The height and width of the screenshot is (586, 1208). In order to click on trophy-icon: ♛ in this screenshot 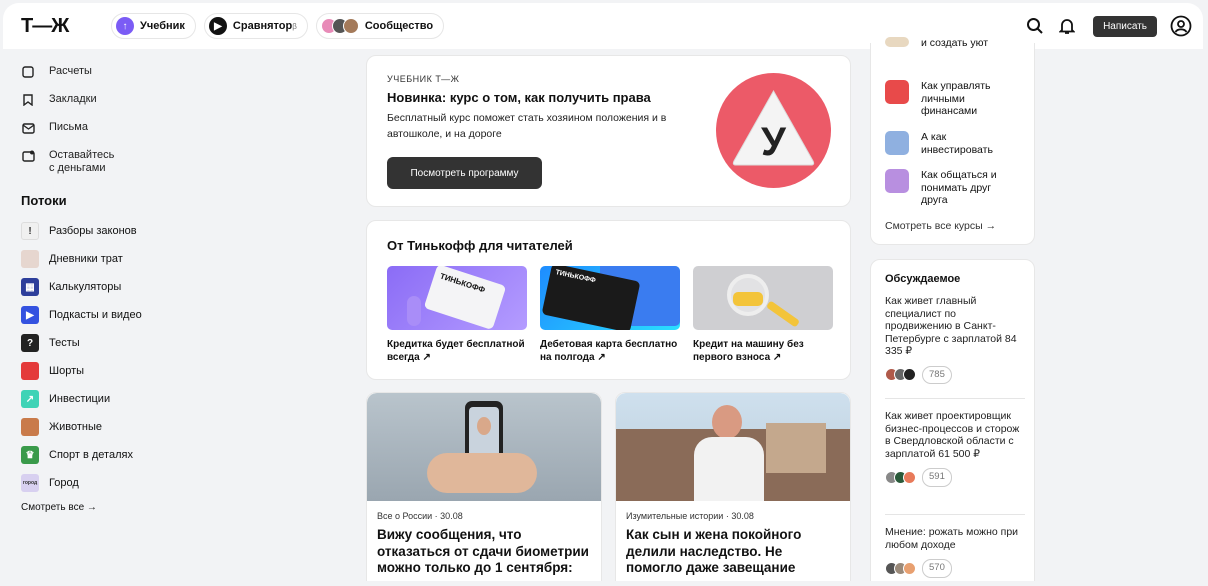, I will do `click(30, 455)`.